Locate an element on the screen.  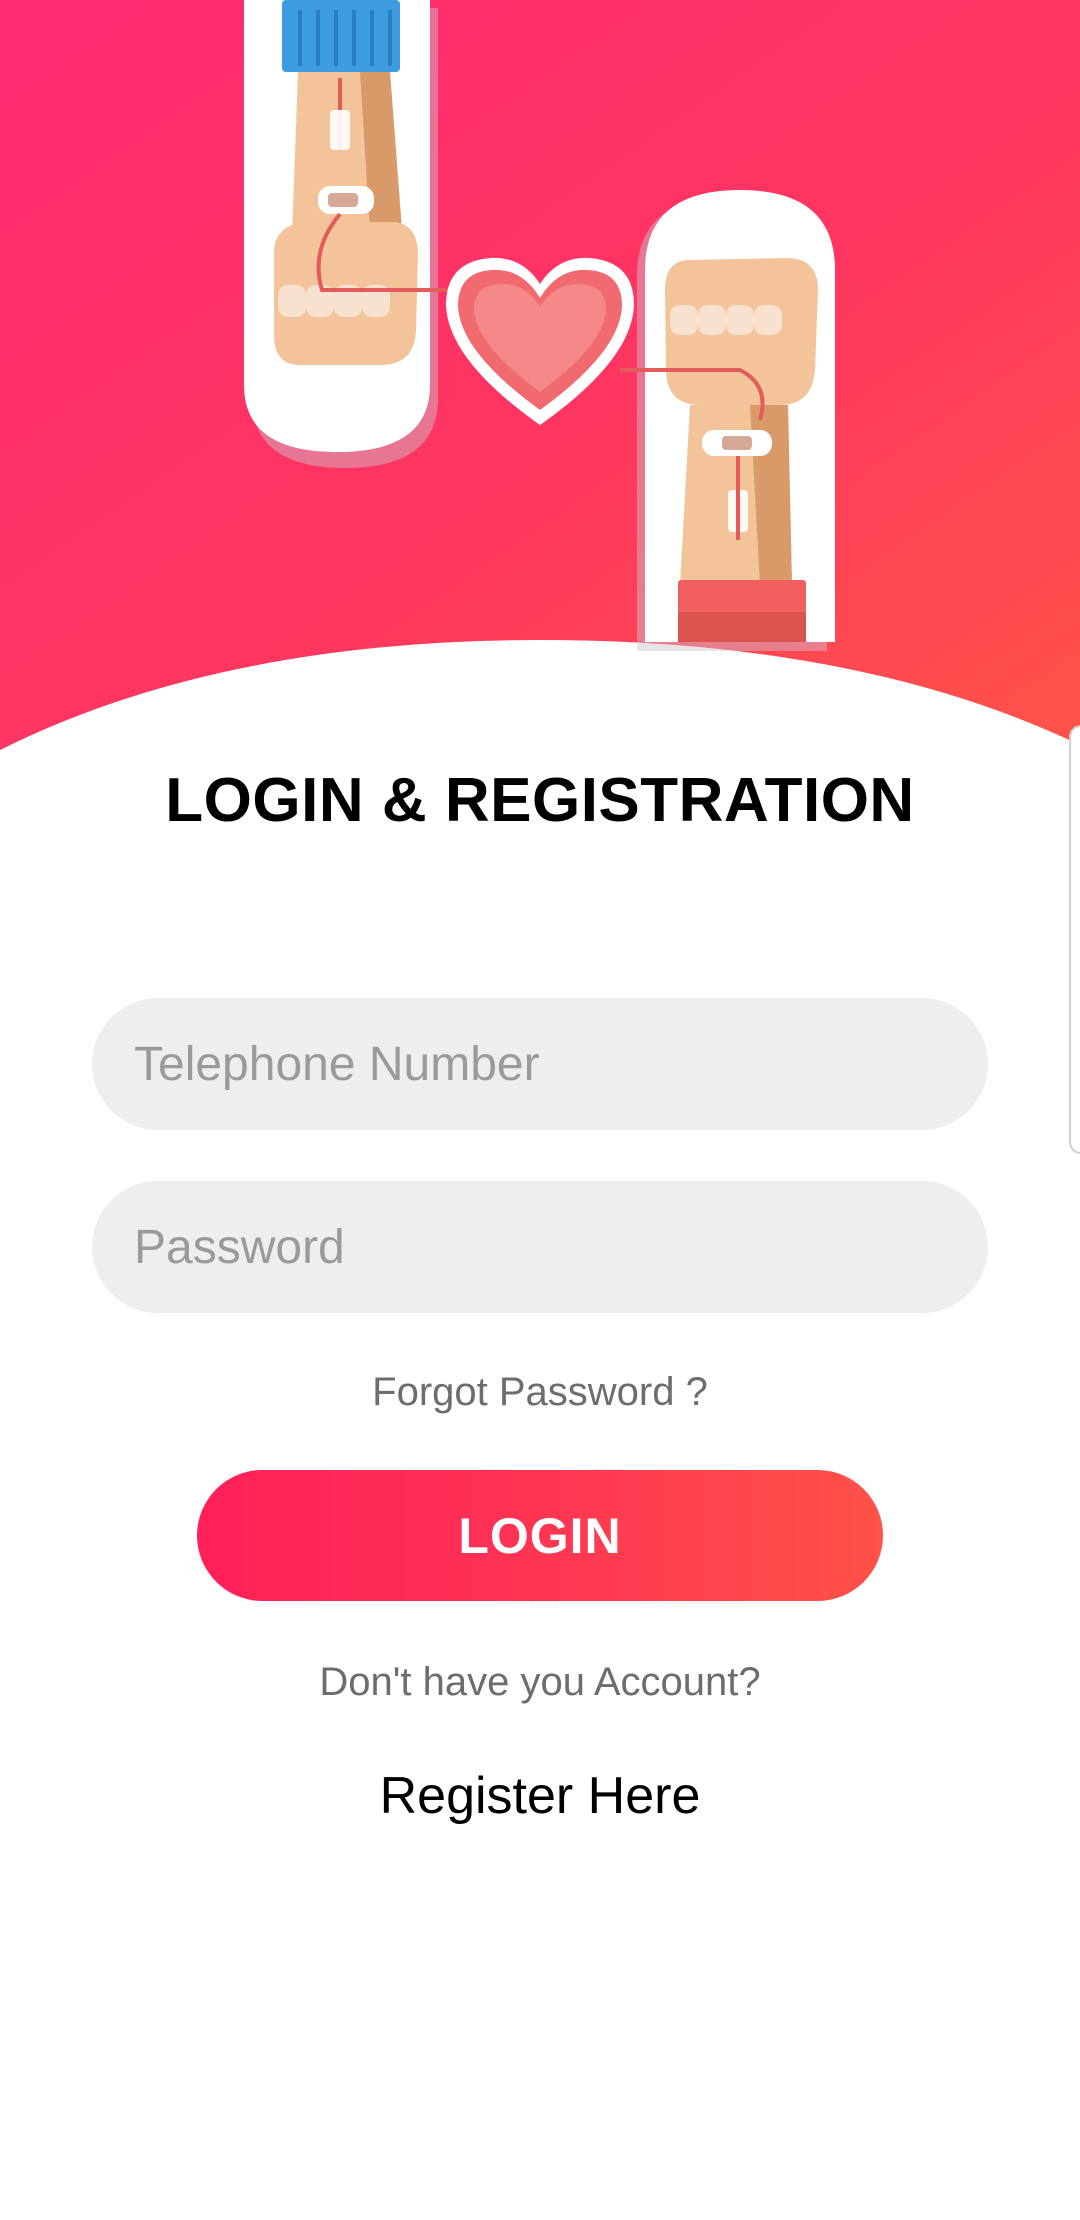
left-arm-icon is located at coordinates (347, 234).